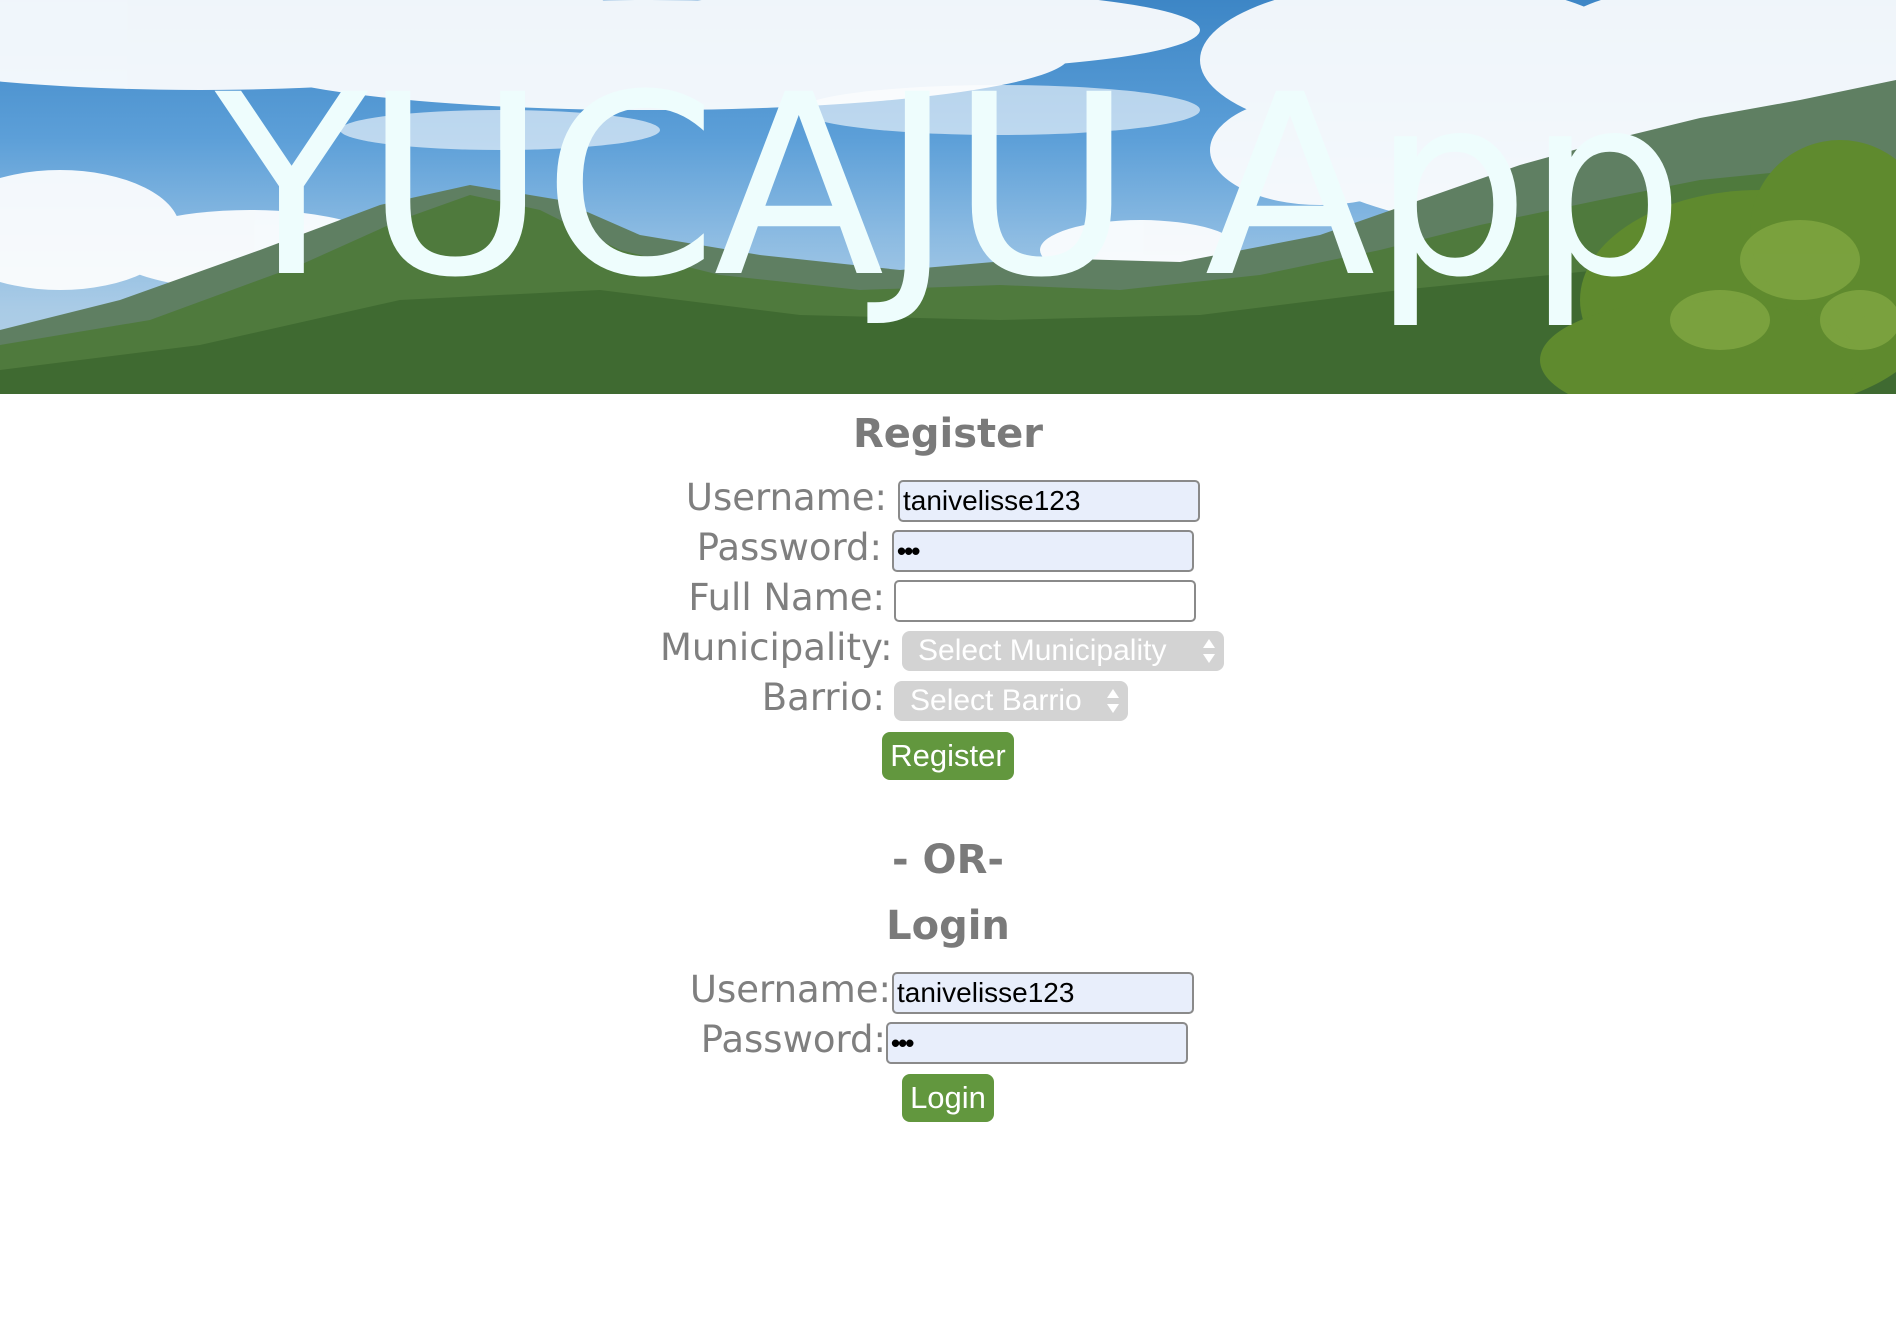 The width and height of the screenshot is (1896, 1342). Describe the element at coordinates (1043, 551) in the screenshot. I see `register-password-input: •••` at that location.